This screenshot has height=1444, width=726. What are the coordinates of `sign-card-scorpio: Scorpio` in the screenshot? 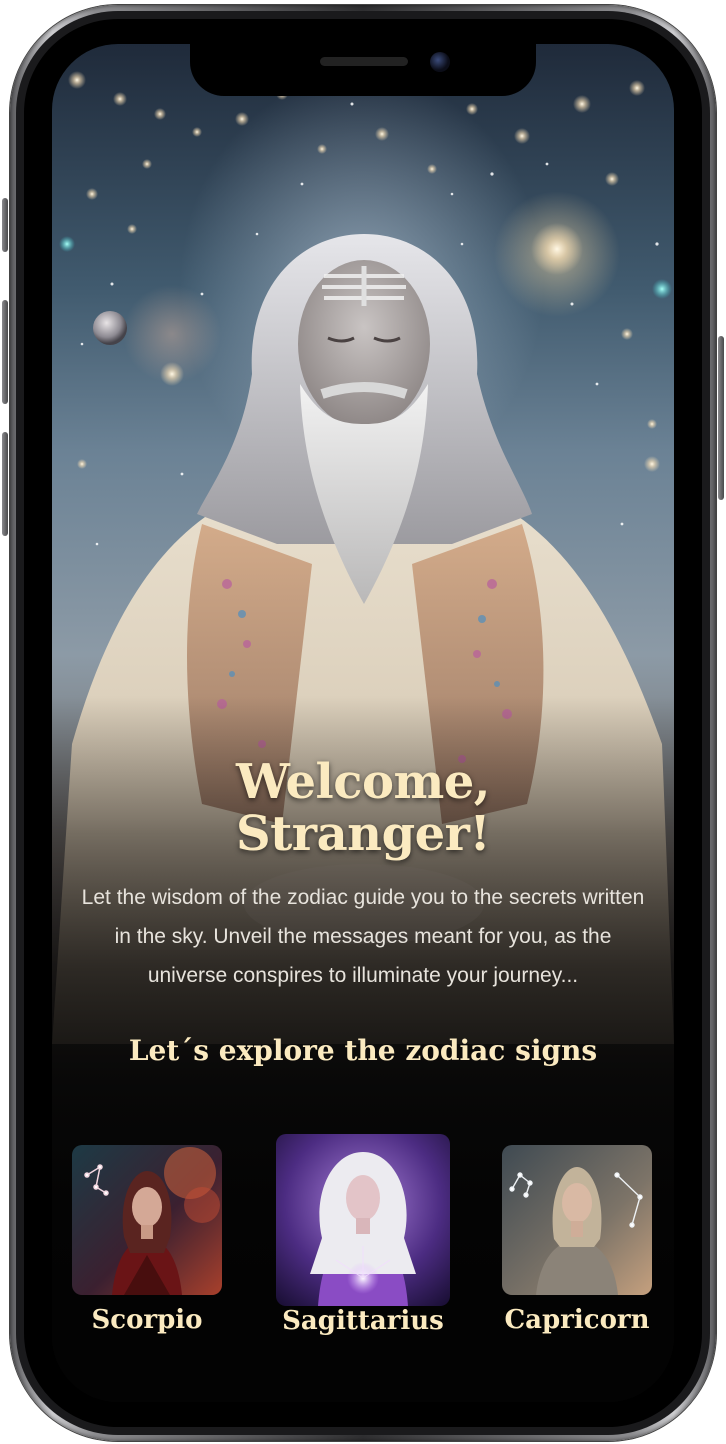 It's located at (147, 1245).